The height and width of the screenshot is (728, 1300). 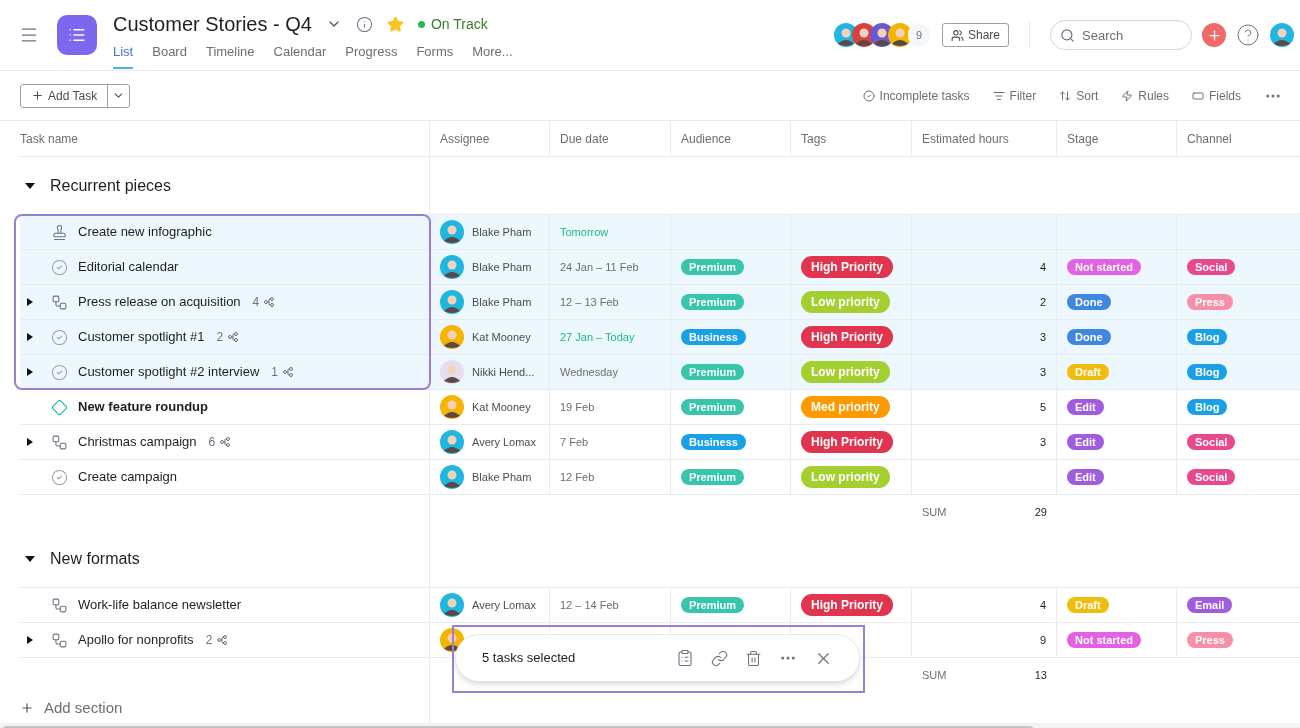 I want to click on toolbar-button: Rules, so click(x=1145, y=95).